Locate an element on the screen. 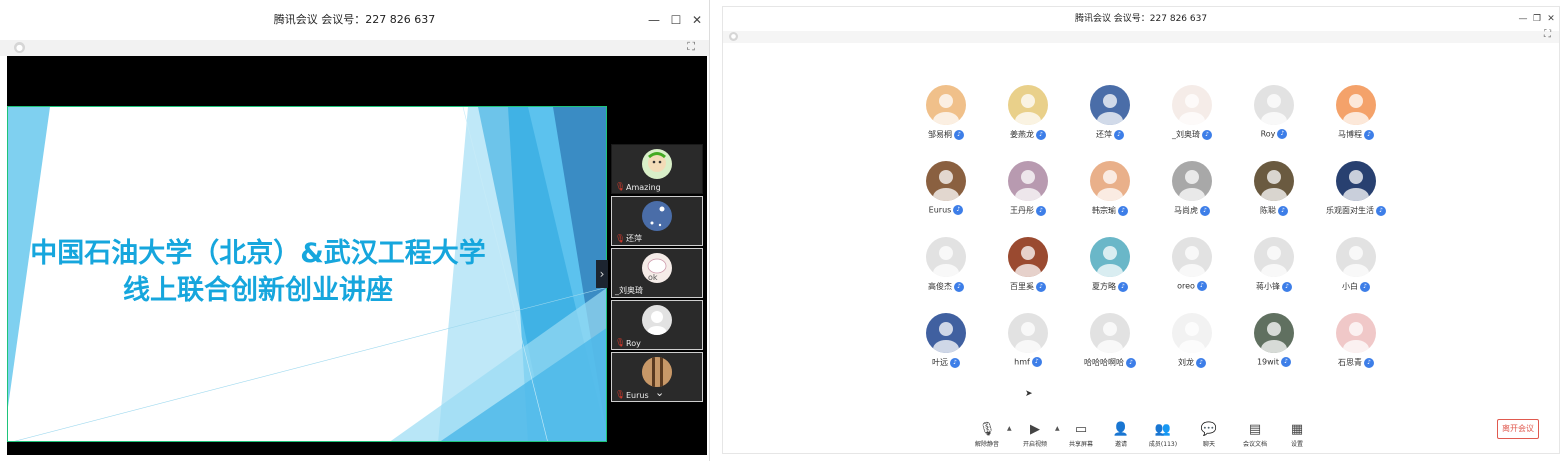 The image size is (1566, 461). participant-tile: 姜燕龙 ♪ is located at coordinates (1028, 120).